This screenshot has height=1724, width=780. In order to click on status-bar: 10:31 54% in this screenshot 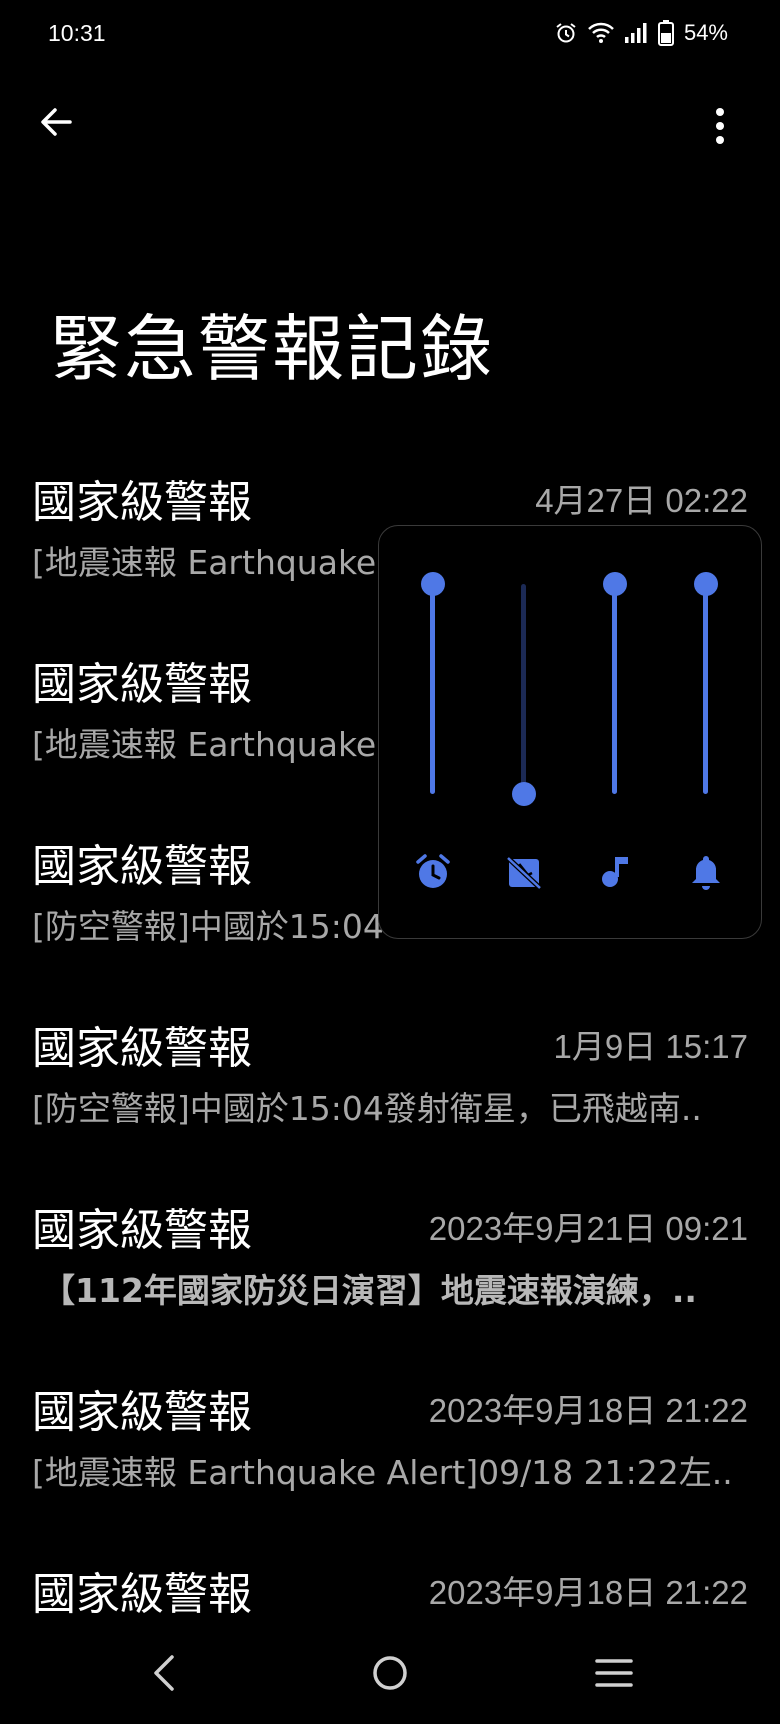, I will do `click(390, 36)`.